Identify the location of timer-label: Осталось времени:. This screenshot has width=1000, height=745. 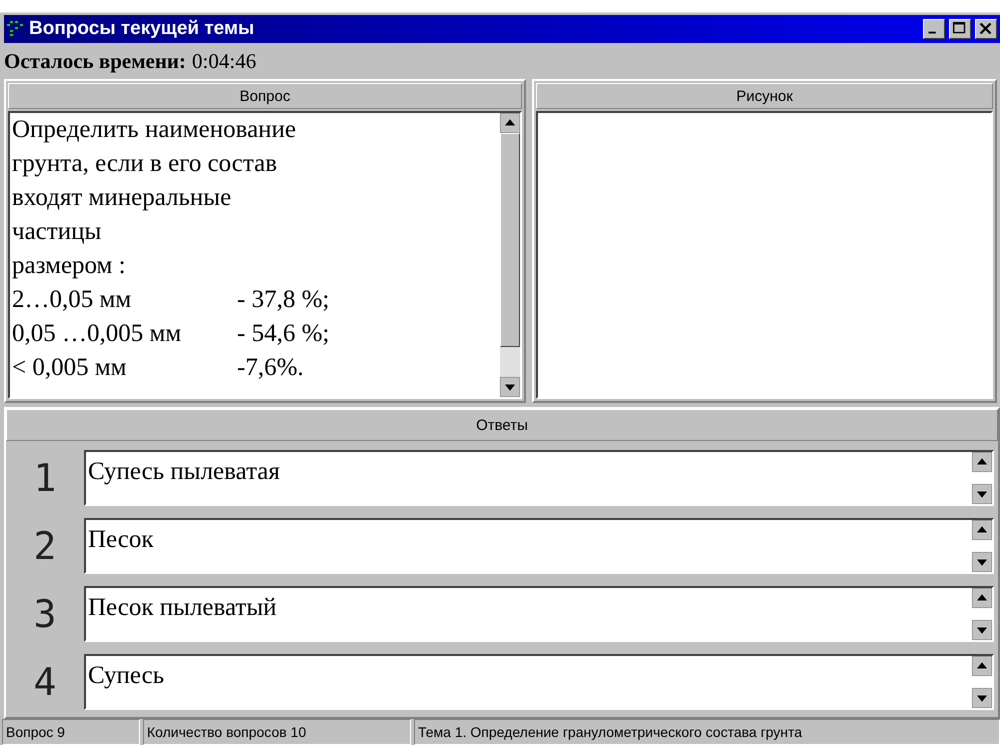
(95, 61).